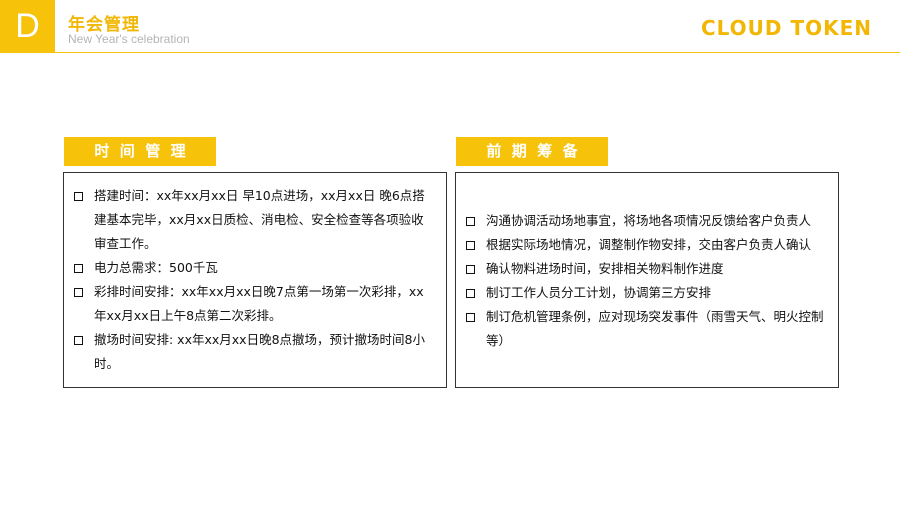 This screenshot has width=900, height=506. Describe the element at coordinates (27, 26) in the screenshot. I see `section-badge: D` at that location.